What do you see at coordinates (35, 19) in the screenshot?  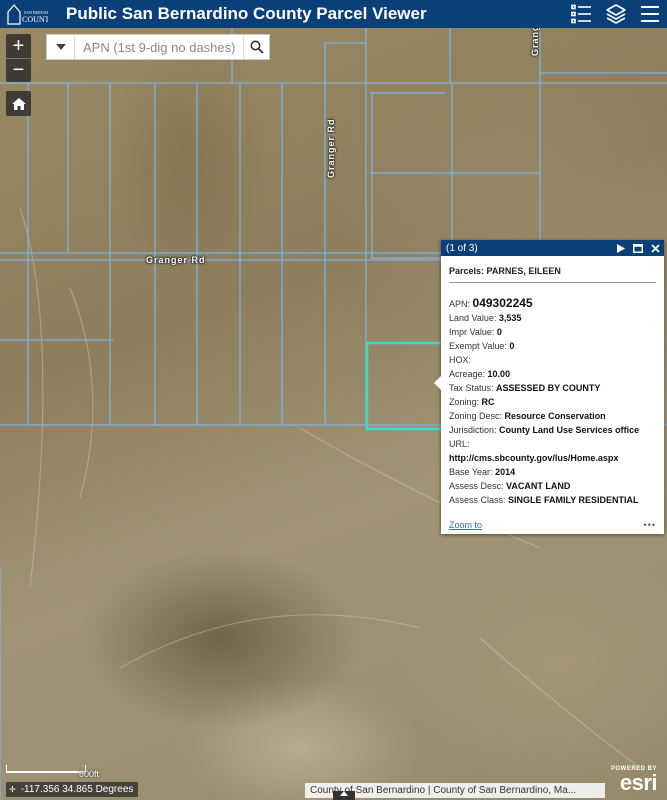 I see `svg-text: COUNTY` at bounding box center [35, 19].